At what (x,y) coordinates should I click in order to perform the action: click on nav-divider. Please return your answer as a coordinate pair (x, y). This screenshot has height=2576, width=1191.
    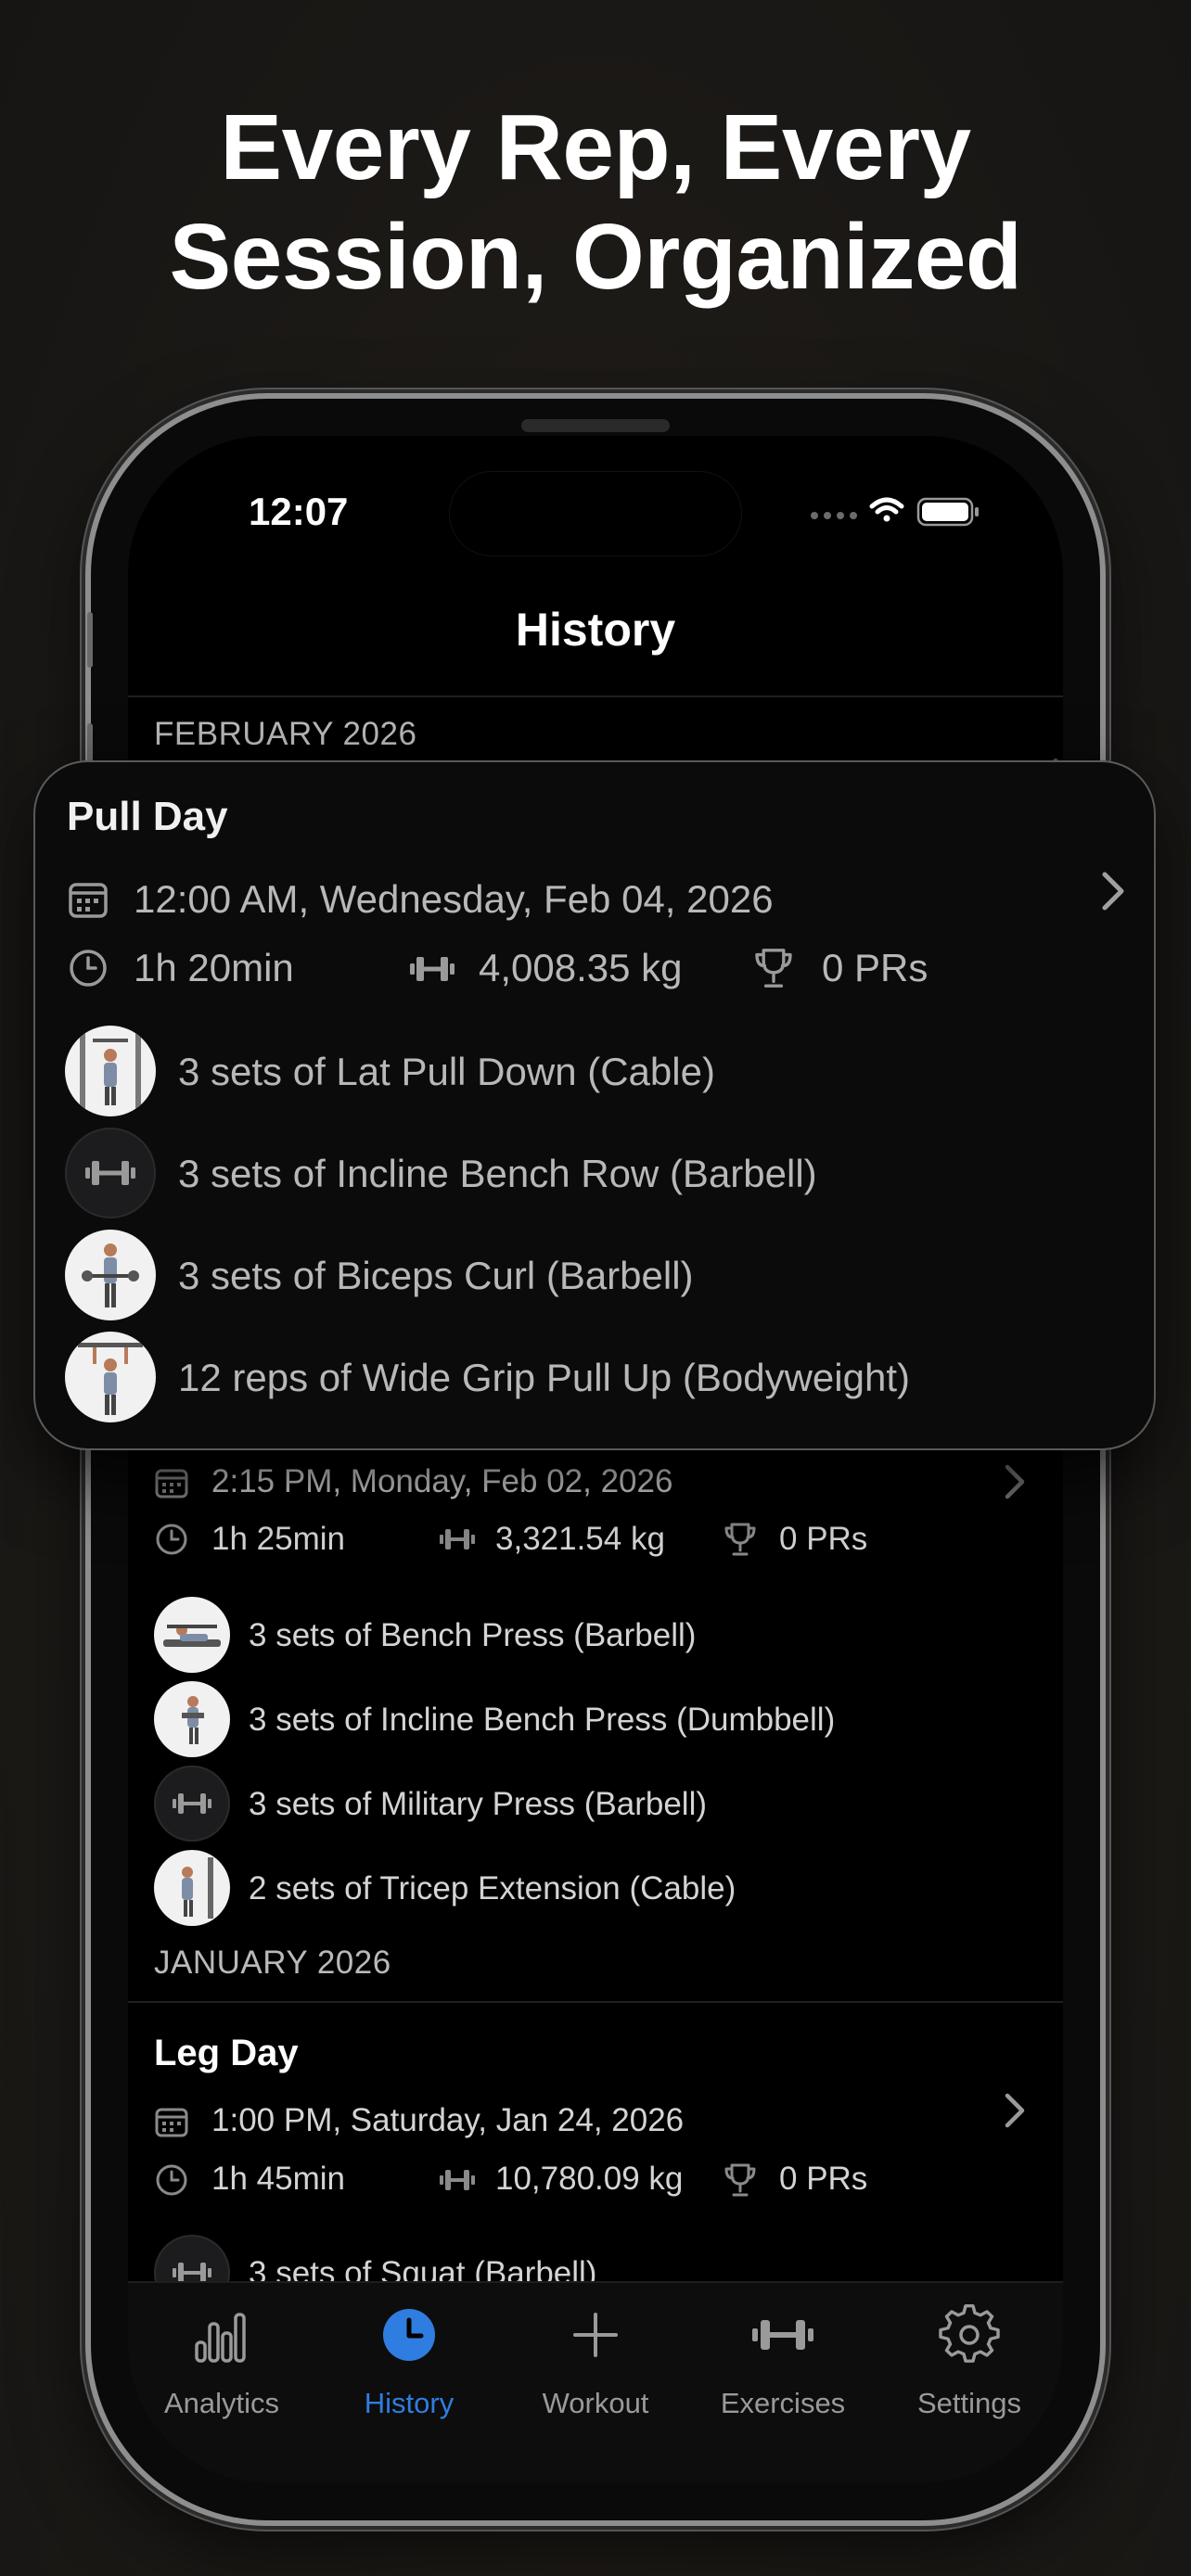
    Looking at the image, I should click on (595, 696).